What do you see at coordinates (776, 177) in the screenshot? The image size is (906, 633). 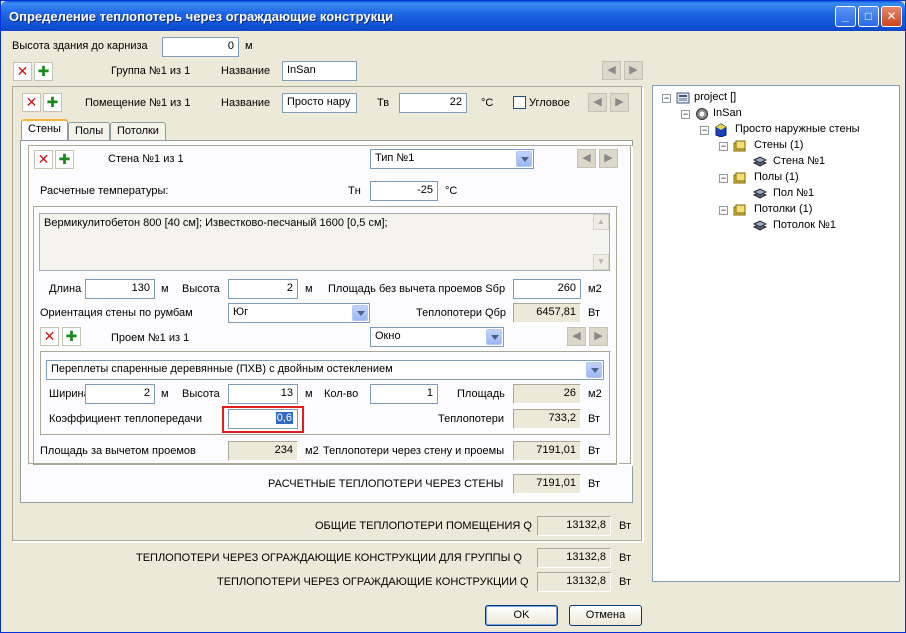 I see `tree-floors: Полы (1)` at bounding box center [776, 177].